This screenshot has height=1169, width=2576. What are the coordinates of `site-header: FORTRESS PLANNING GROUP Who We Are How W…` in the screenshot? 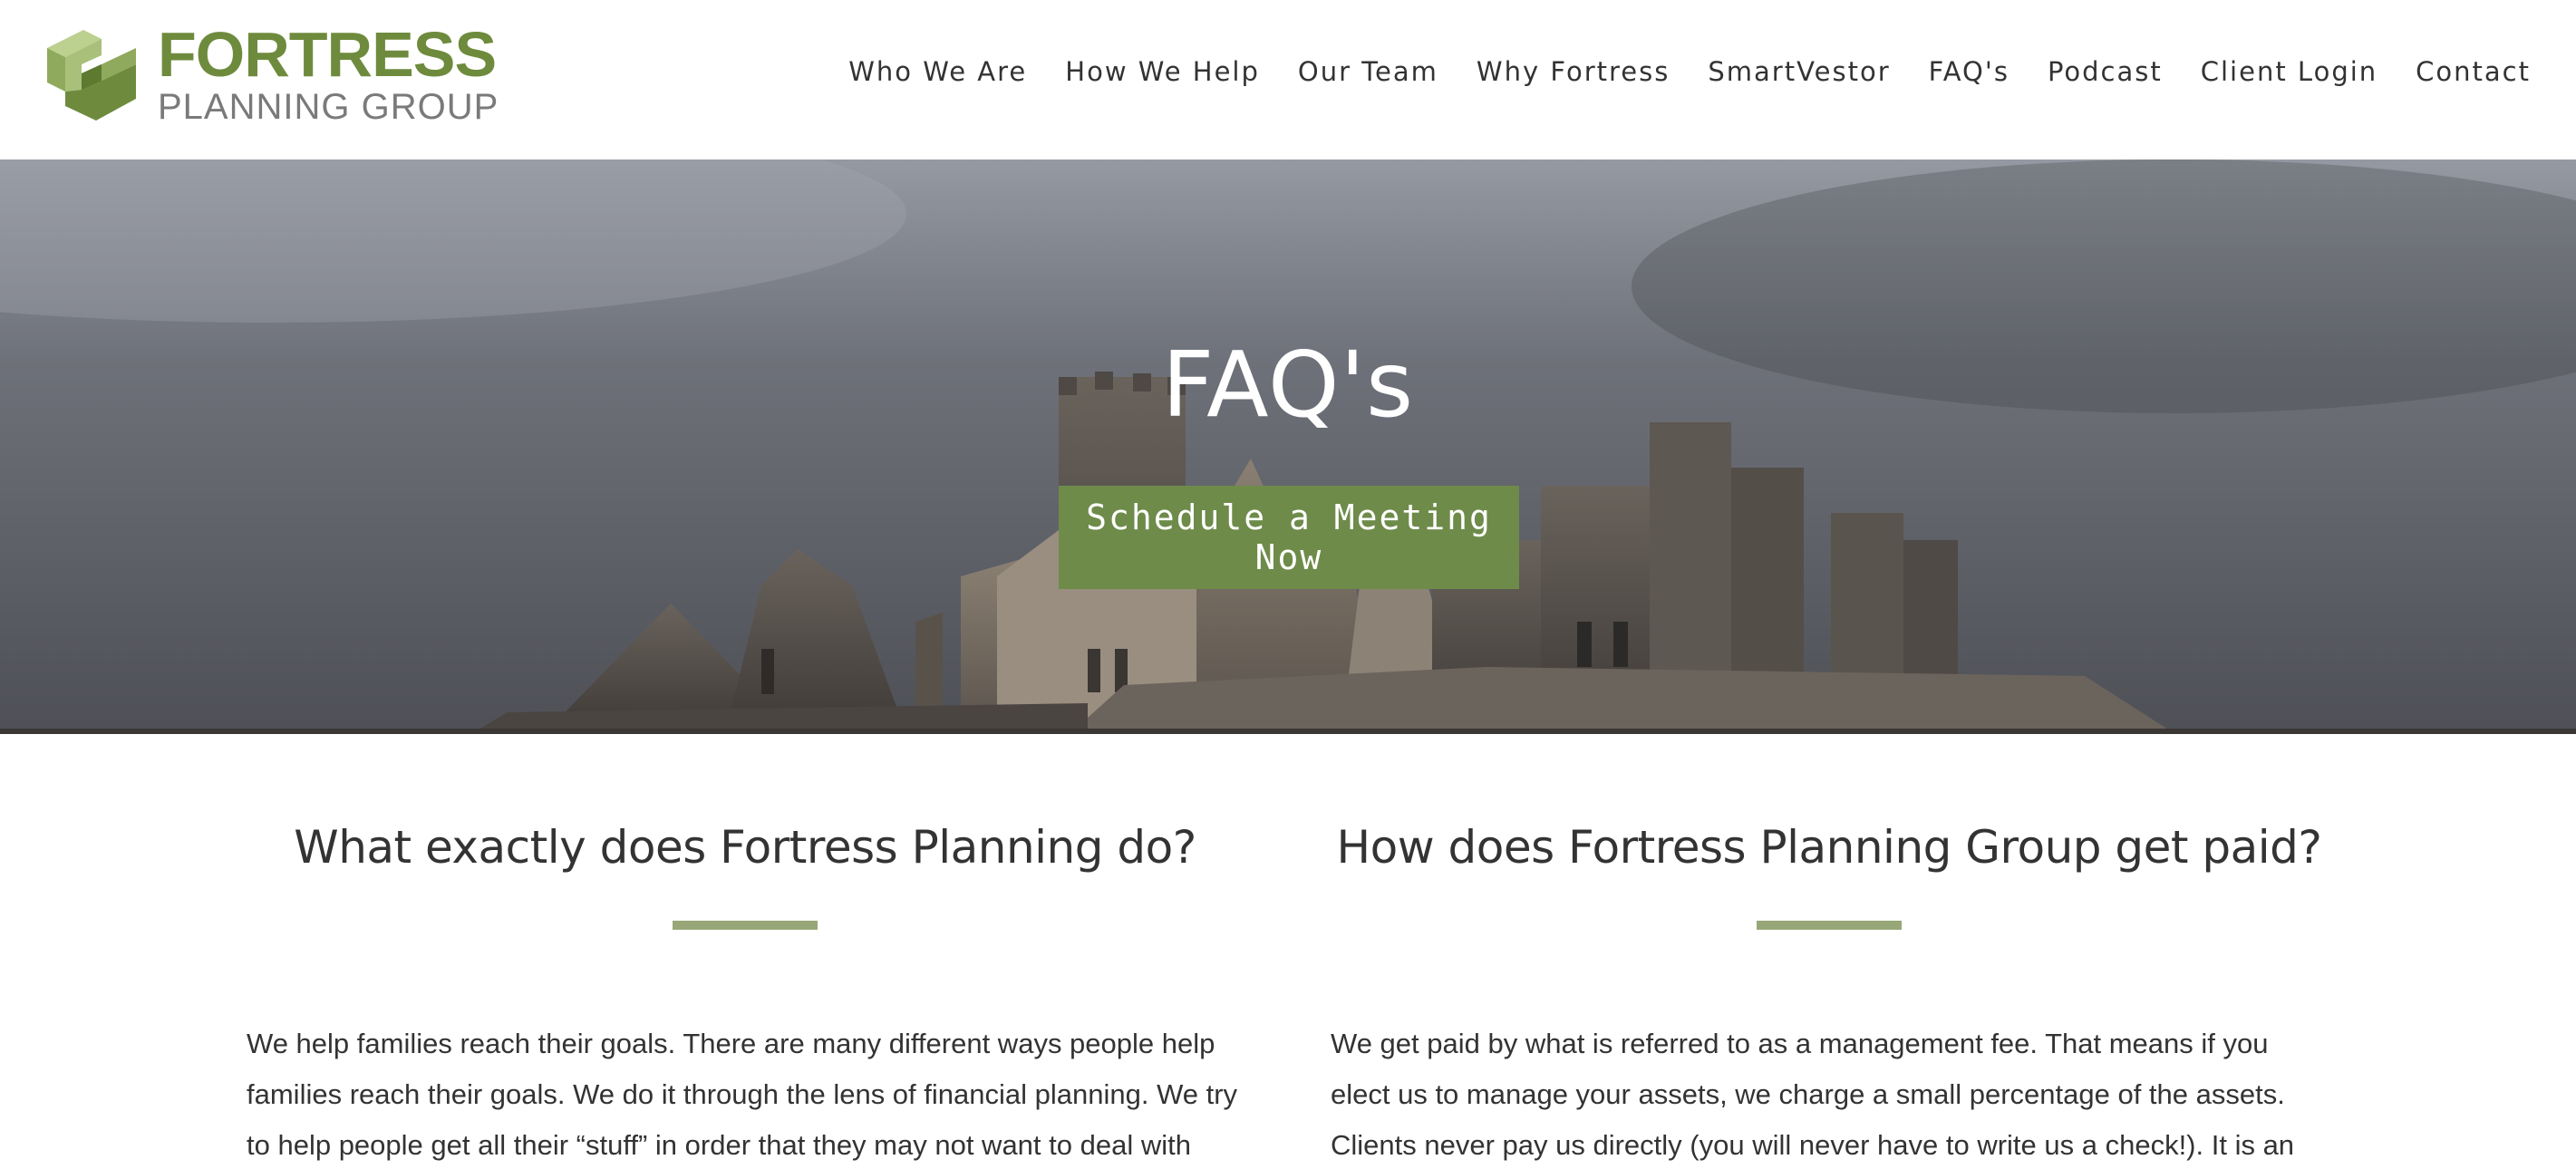 It's located at (1288, 79).